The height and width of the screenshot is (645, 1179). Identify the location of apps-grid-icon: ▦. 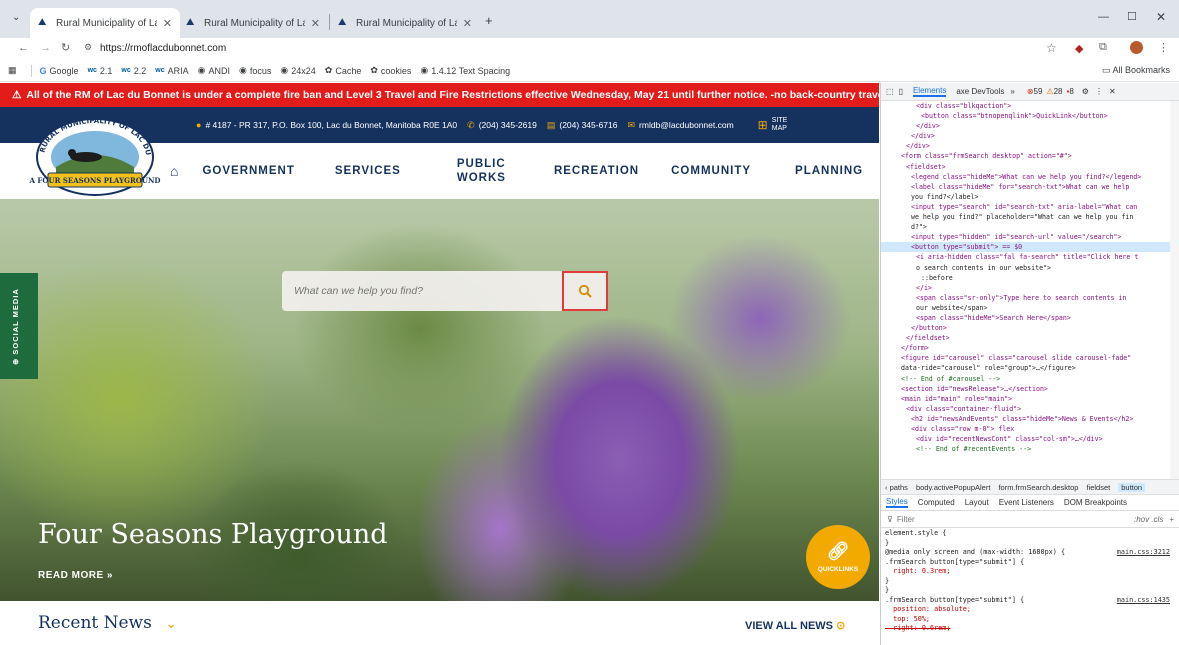
(12, 70).